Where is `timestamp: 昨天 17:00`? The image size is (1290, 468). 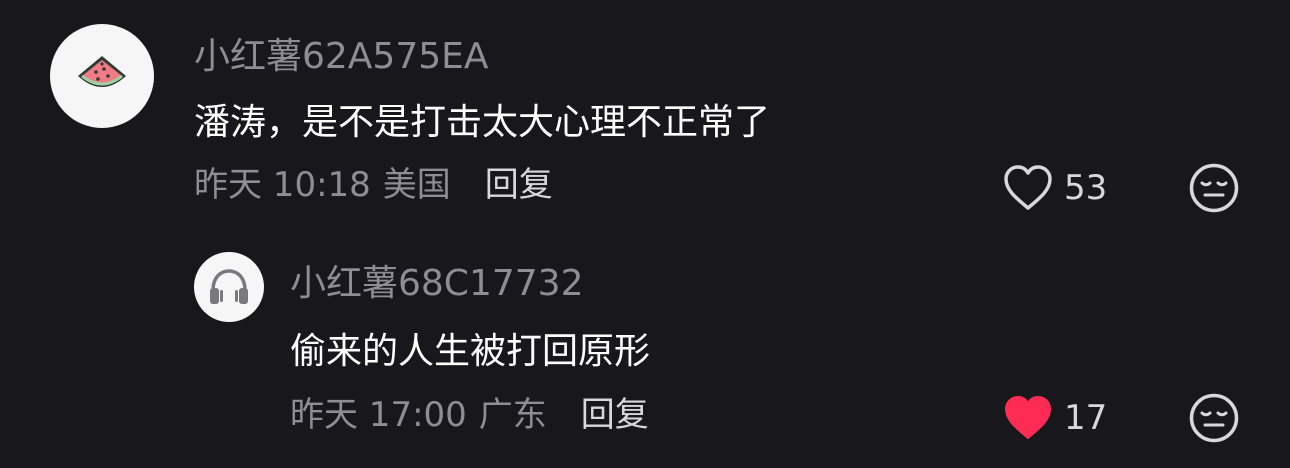 timestamp: 昨天 17:00 is located at coordinates (378, 415).